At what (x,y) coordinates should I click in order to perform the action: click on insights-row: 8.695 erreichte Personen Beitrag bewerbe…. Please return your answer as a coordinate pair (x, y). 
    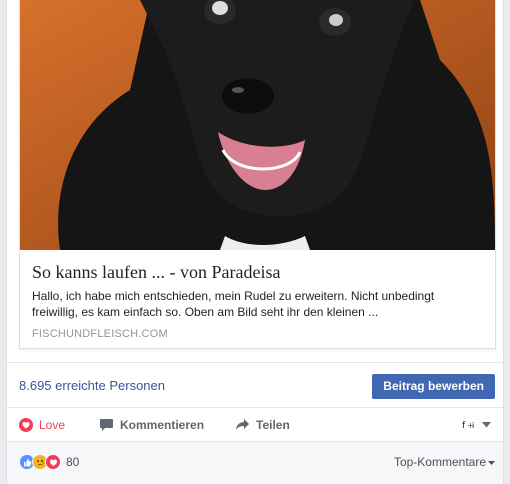
    Looking at the image, I should click on (255, 385).